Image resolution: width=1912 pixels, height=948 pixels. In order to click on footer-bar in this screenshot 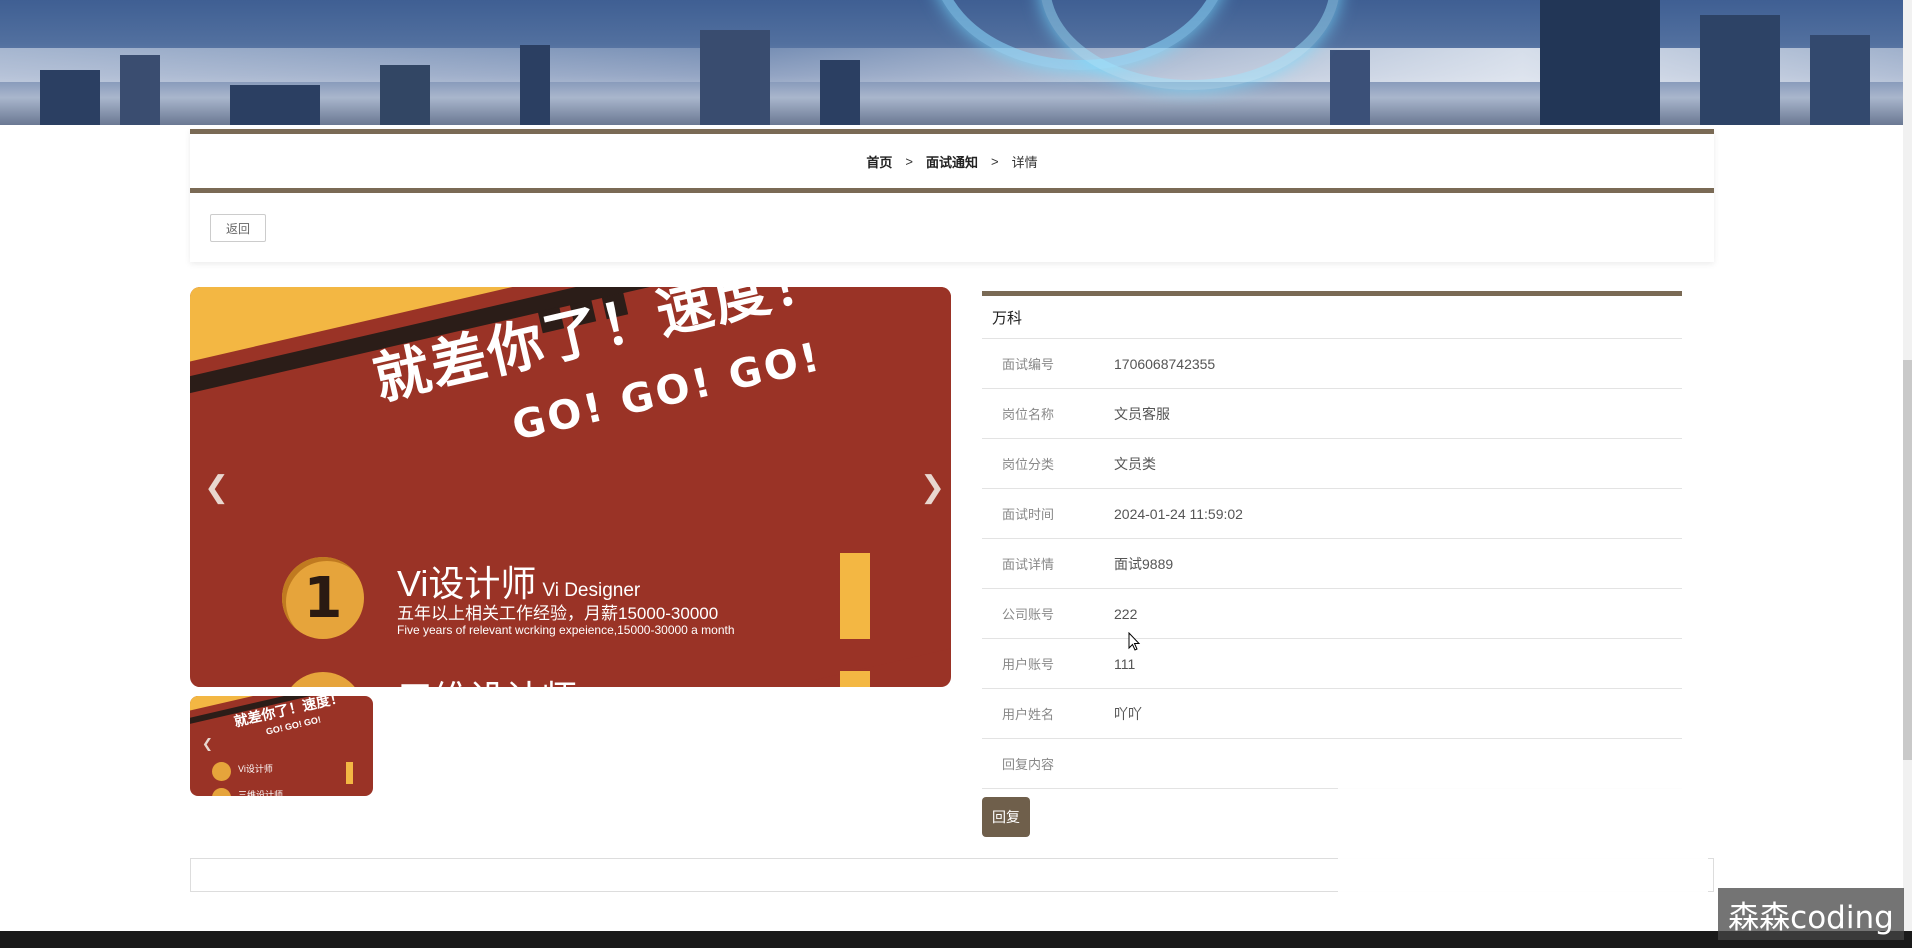, I will do `click(956, 939)`.